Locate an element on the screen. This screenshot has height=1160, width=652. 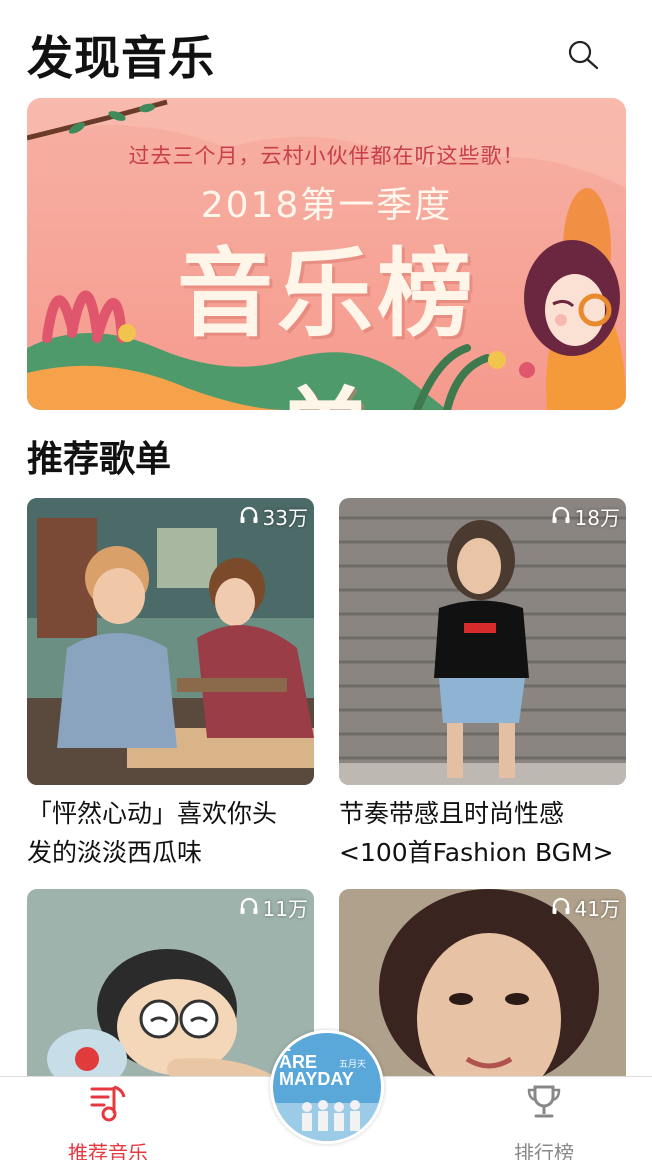
play-count: 33万 is located at coordinates (273, 516).